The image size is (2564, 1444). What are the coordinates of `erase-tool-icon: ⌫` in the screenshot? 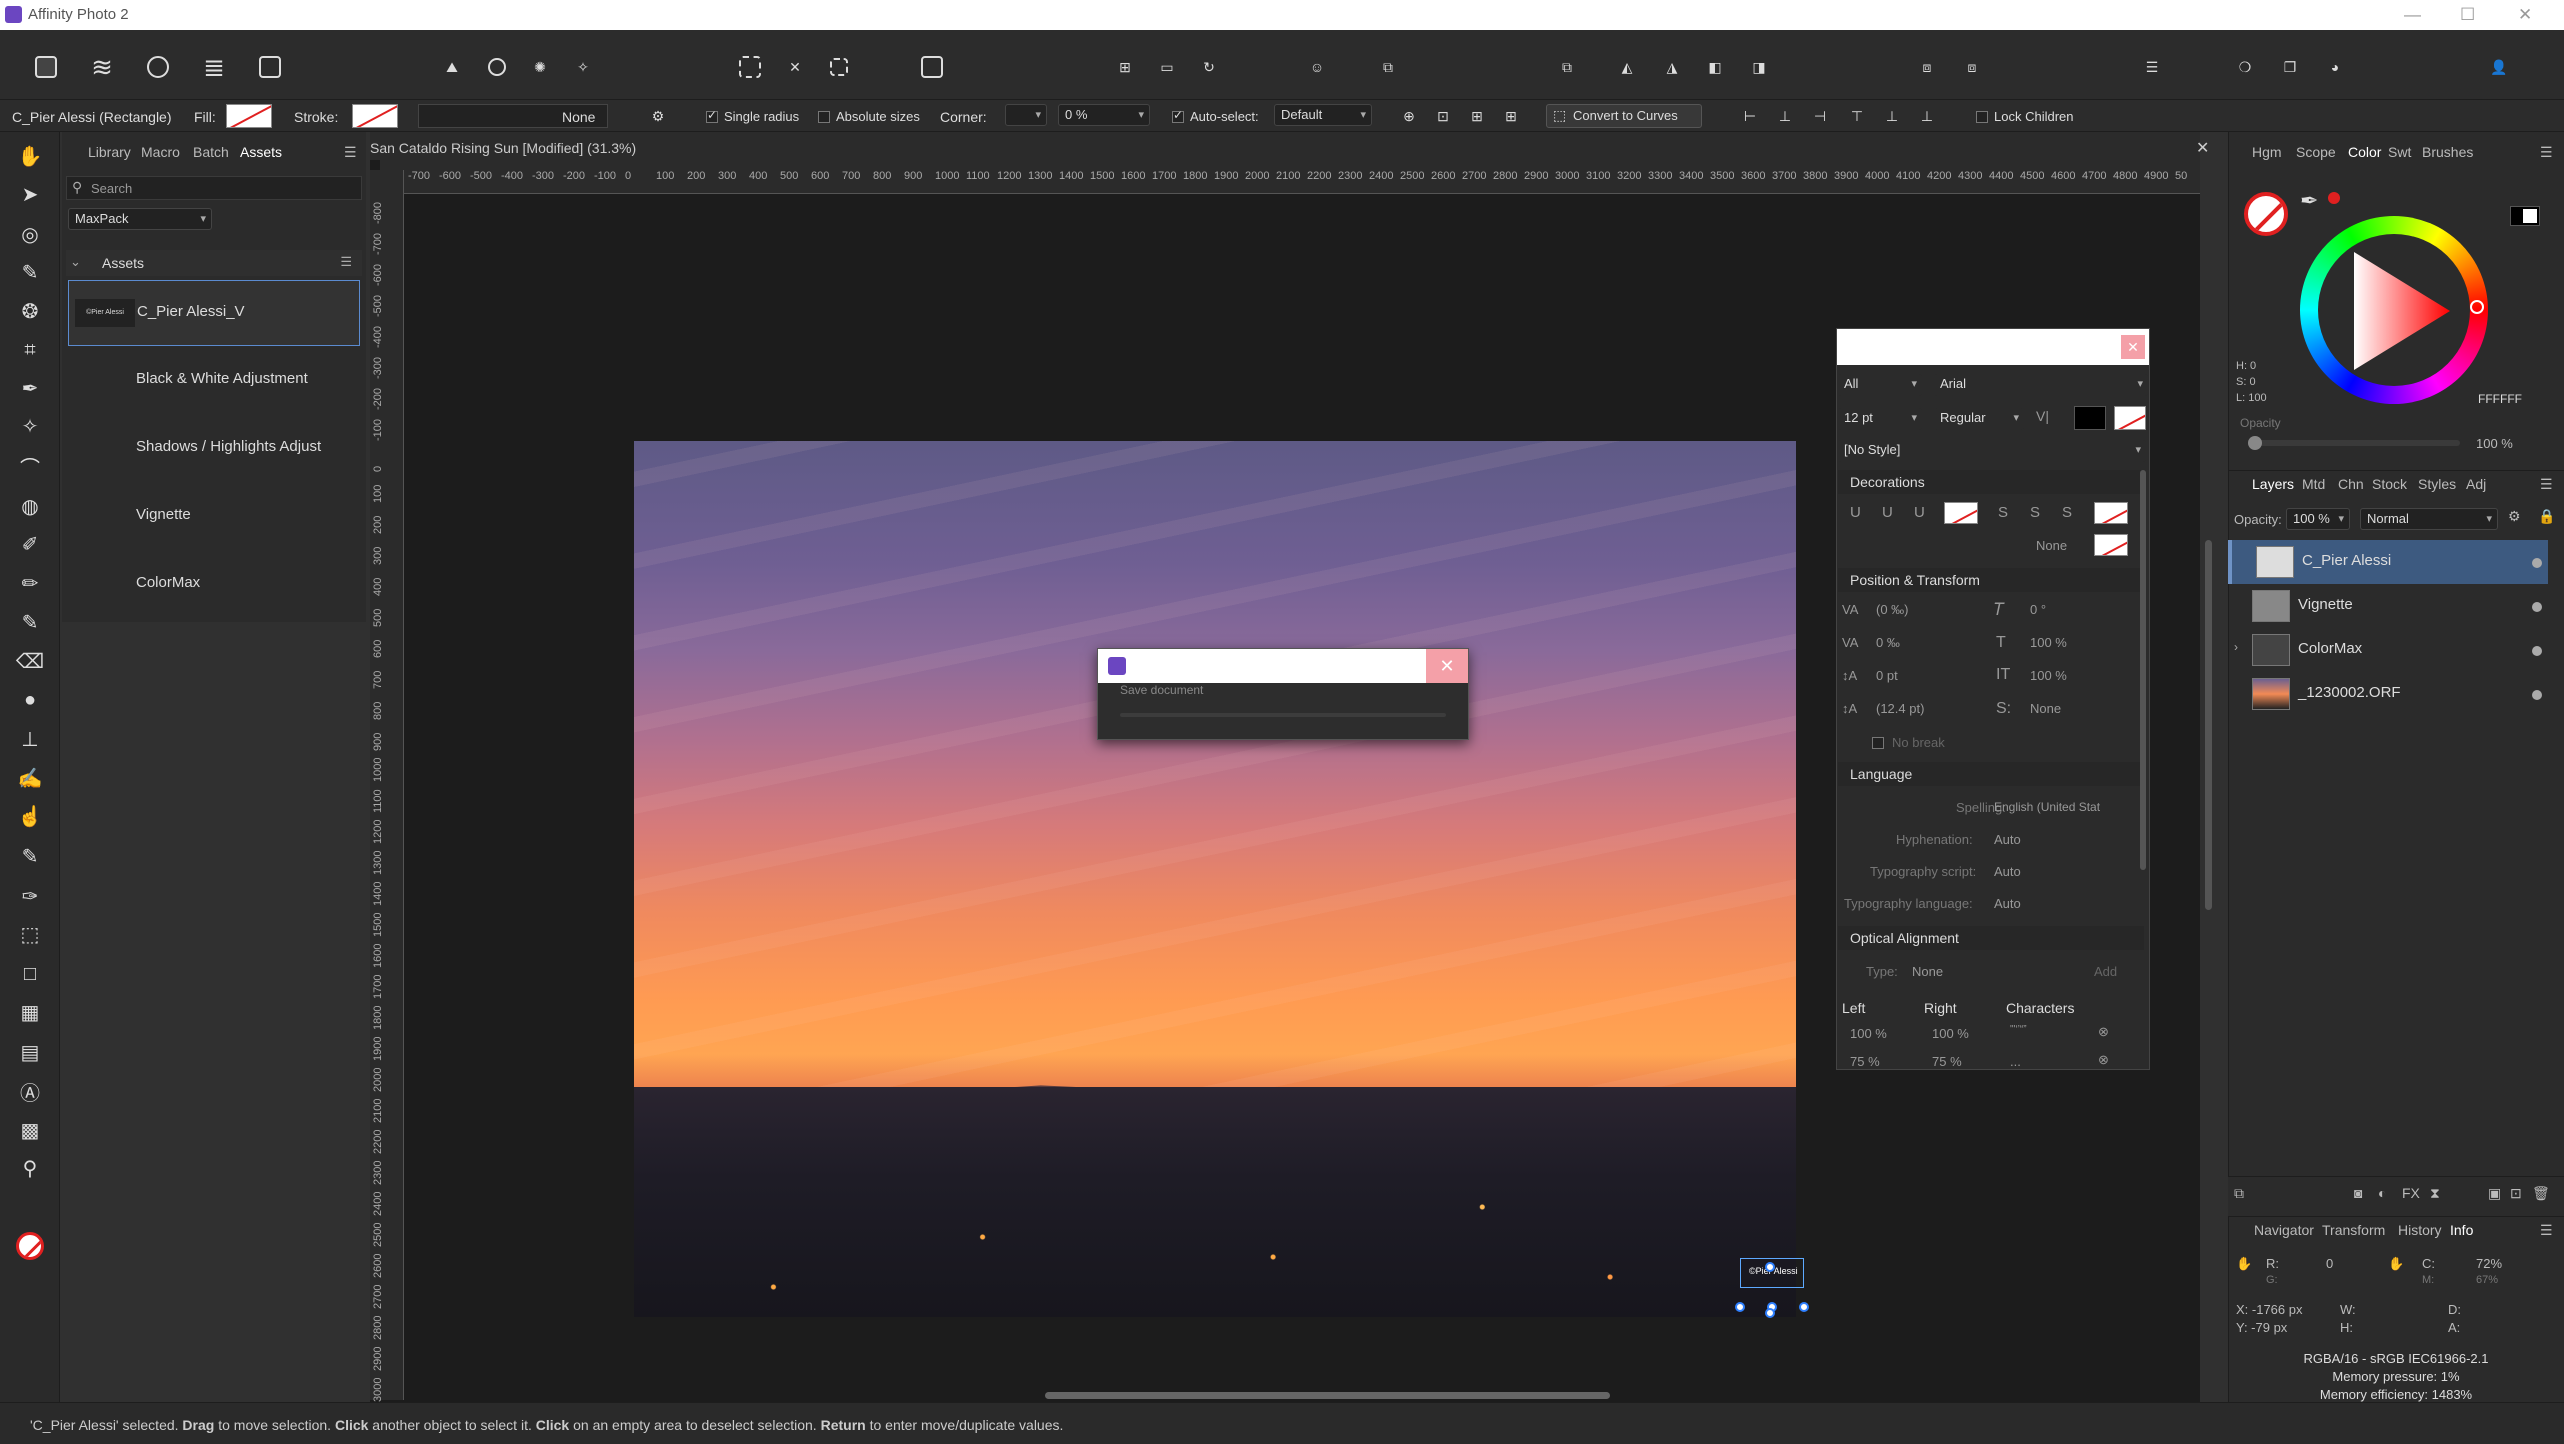 It's located at (30, 661).